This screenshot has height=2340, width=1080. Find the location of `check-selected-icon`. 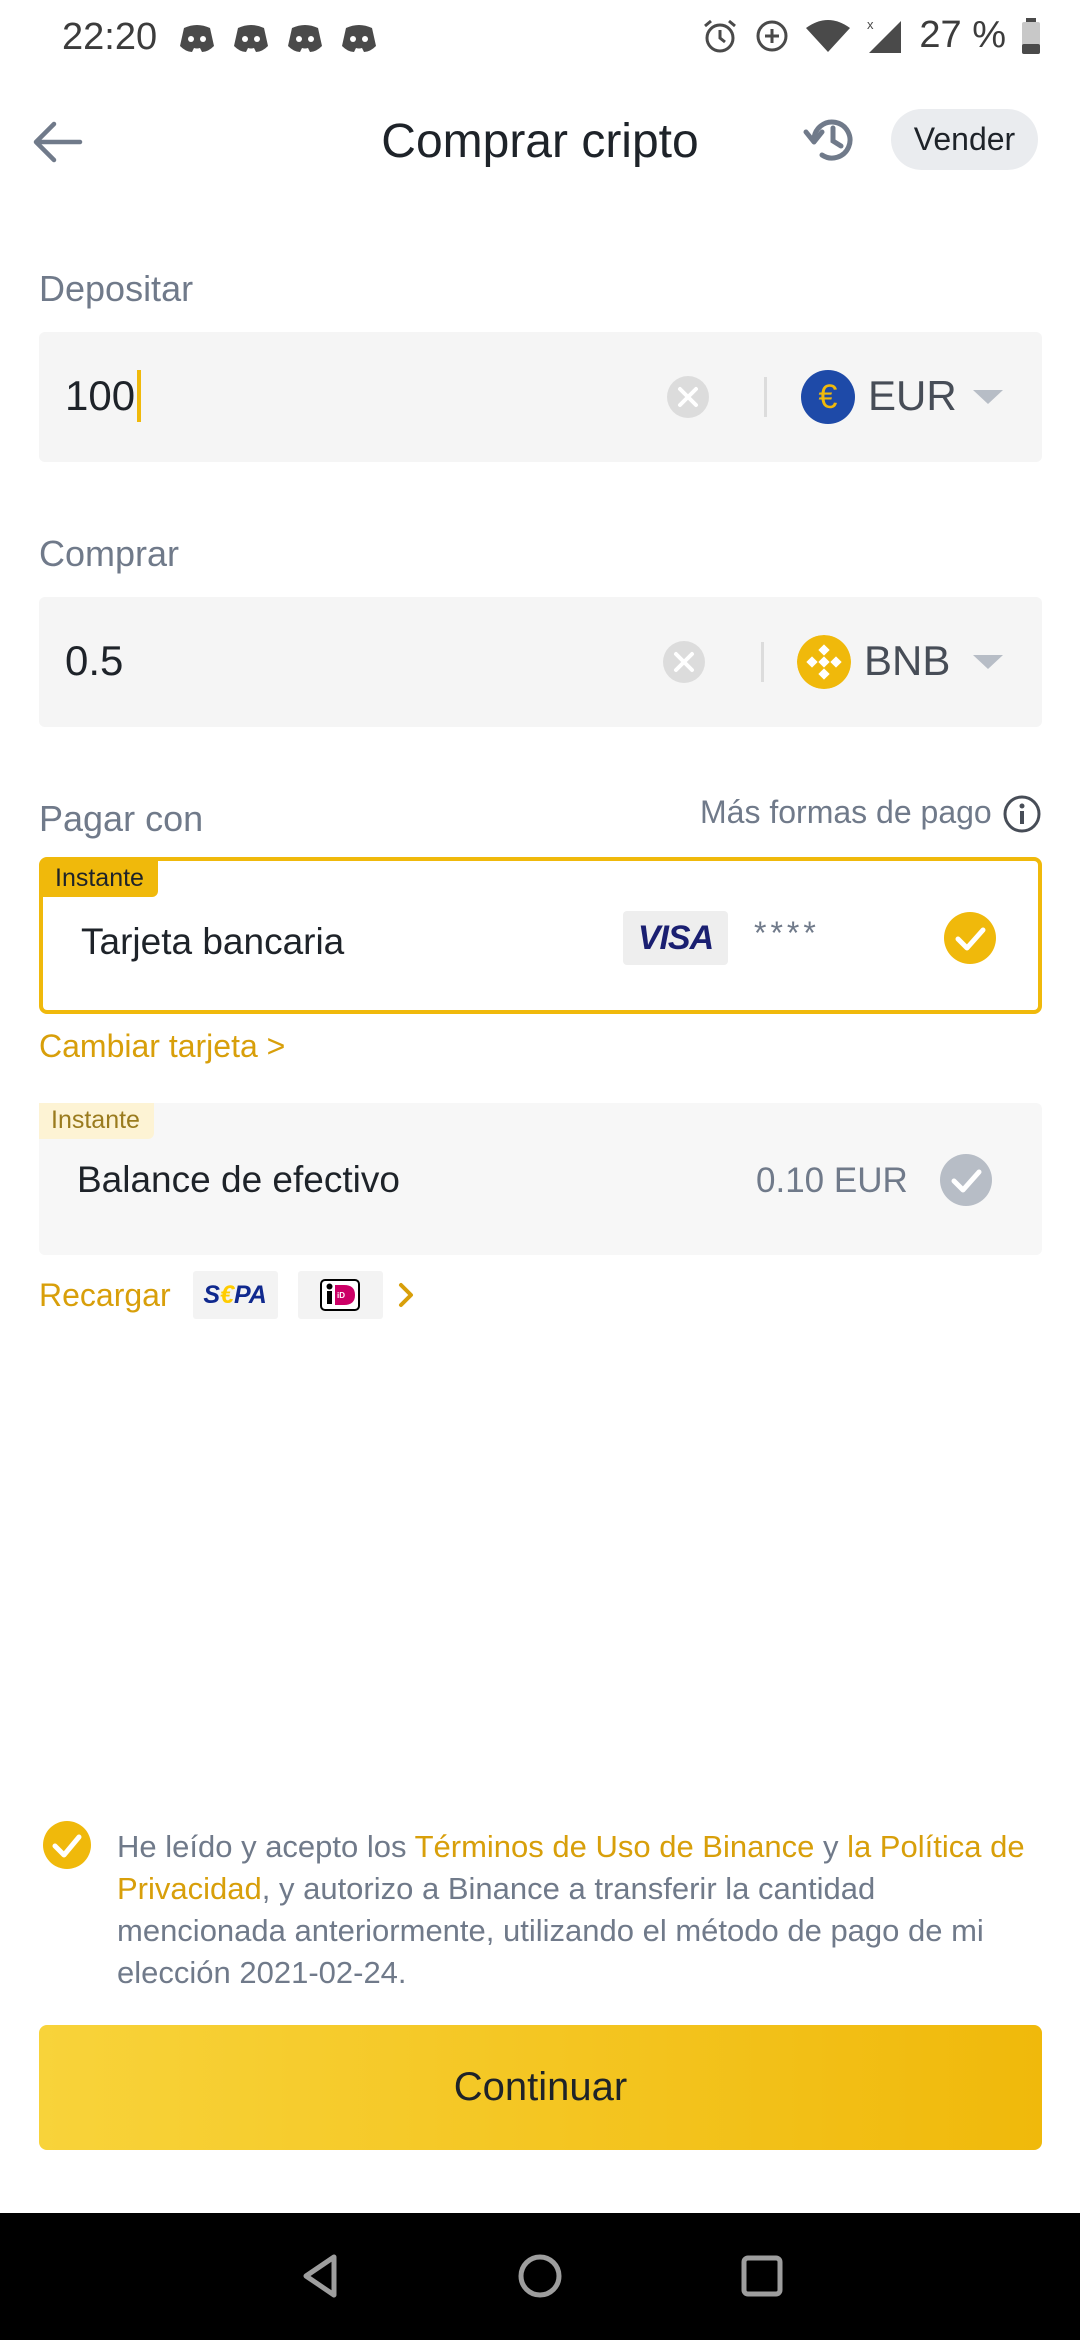

check-selected-icon is located at coordinates (970, 938).